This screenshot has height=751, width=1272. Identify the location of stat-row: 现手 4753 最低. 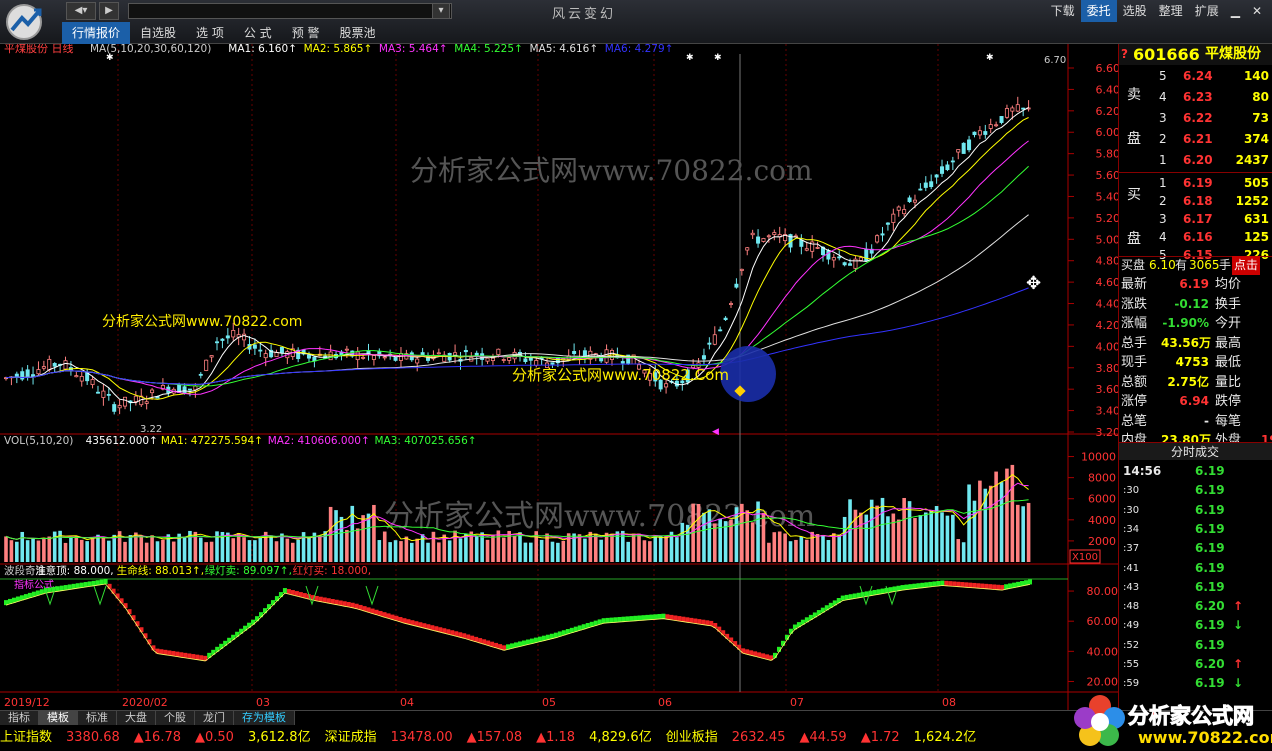
(1195, 362).